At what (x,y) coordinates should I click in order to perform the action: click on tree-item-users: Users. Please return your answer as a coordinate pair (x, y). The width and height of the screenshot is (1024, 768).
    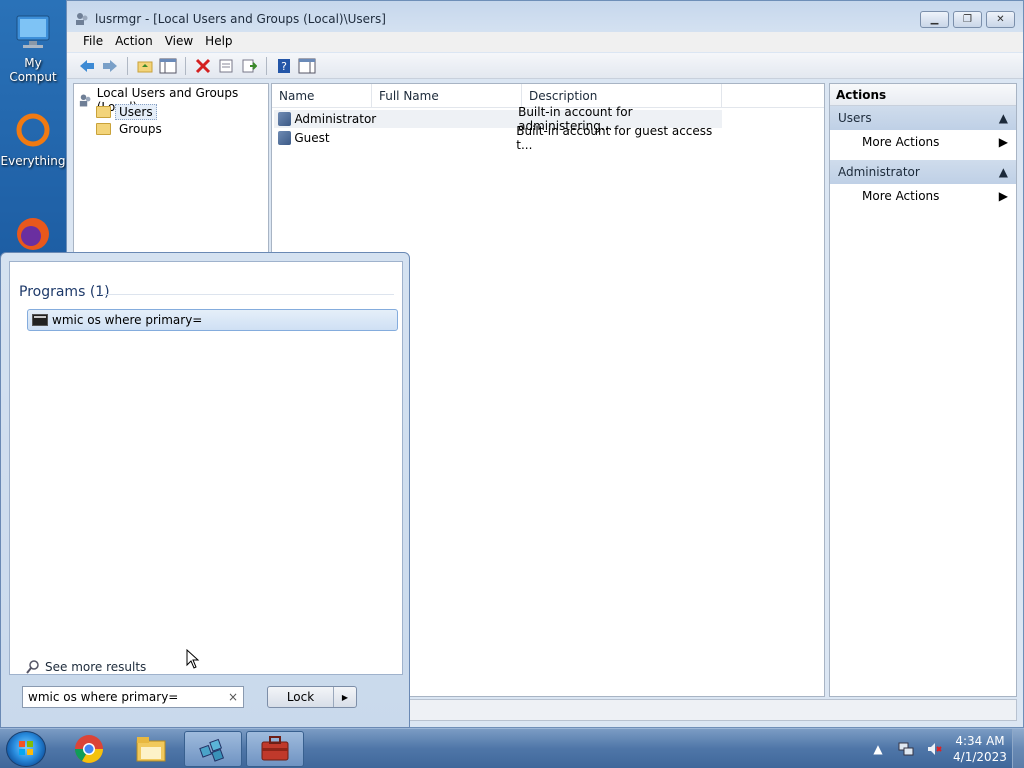
    Looking at the image, I should click on (126, 112).